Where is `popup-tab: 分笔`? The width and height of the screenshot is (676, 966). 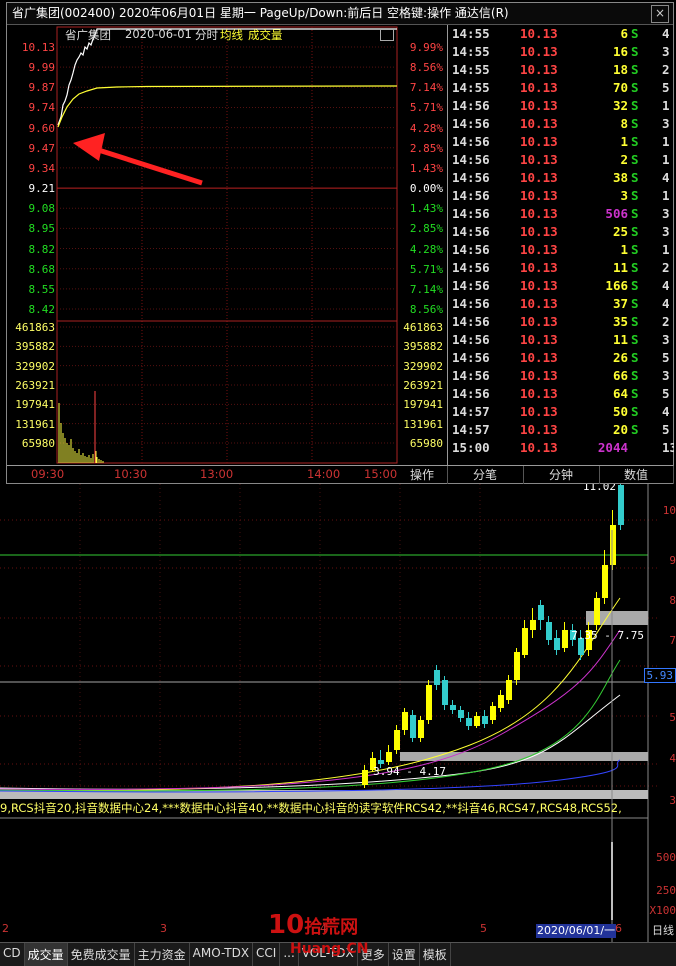
popup-tab: 分笔 is located at coordinates (485, 475).